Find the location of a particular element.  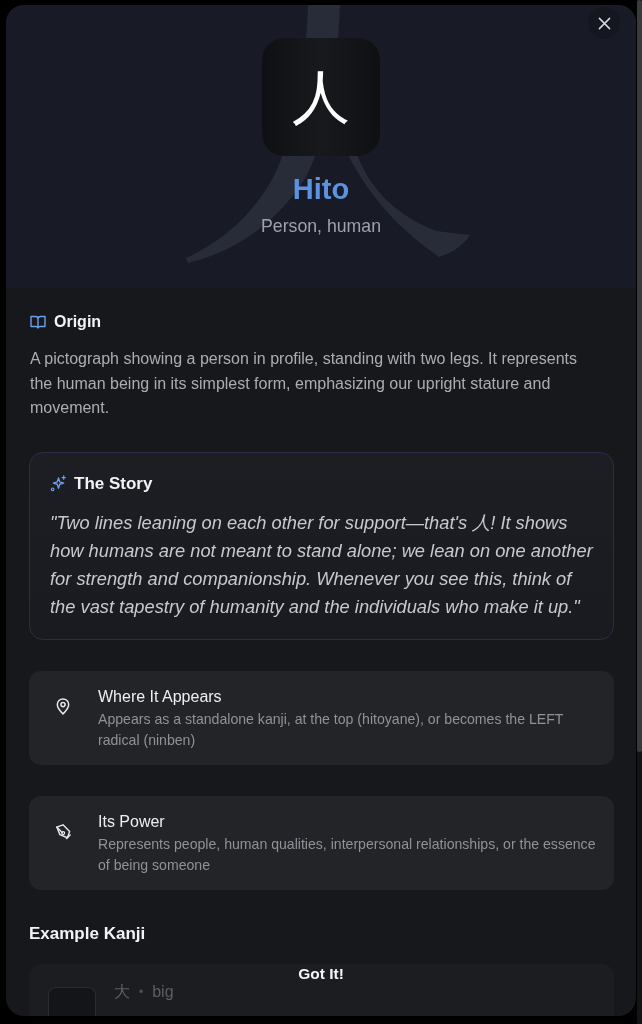

kanji-tile is located at coordinates (72, 1001).